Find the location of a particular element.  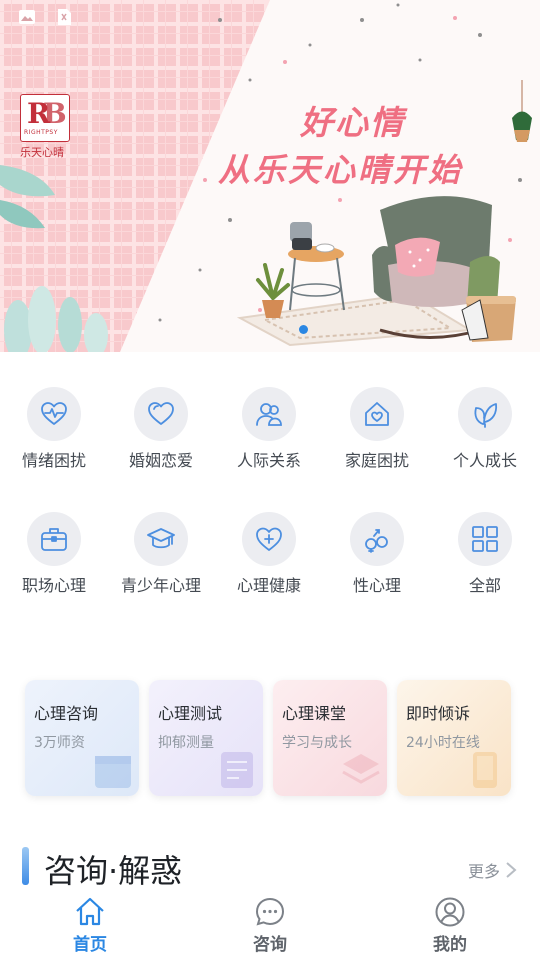

category-mental-health: 心理健康 is located at coordinates (269, 567).